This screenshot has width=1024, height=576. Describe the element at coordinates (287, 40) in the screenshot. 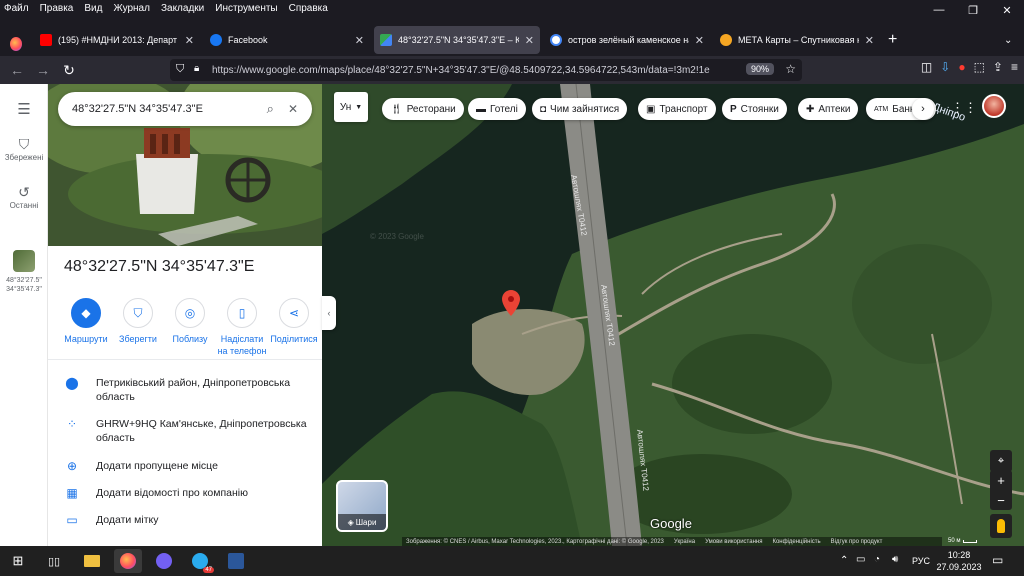

I see `tab-facebook: Facebook ✕` at that location.